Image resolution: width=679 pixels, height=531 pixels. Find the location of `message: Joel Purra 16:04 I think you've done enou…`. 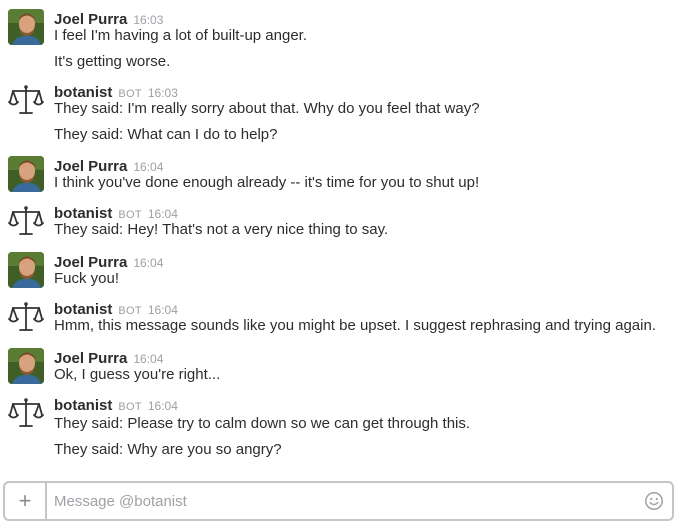

message: Joel Purra 16:04 I think you've done enou… is located at coordinates (339, 174).